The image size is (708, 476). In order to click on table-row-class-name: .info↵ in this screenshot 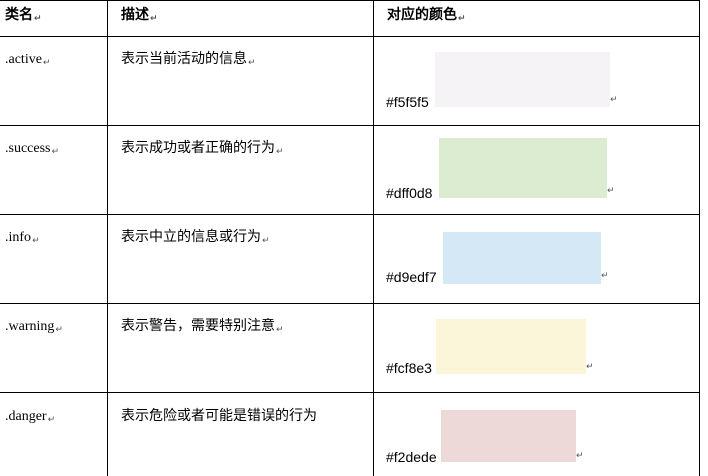, I will do `click(22, 239)`.